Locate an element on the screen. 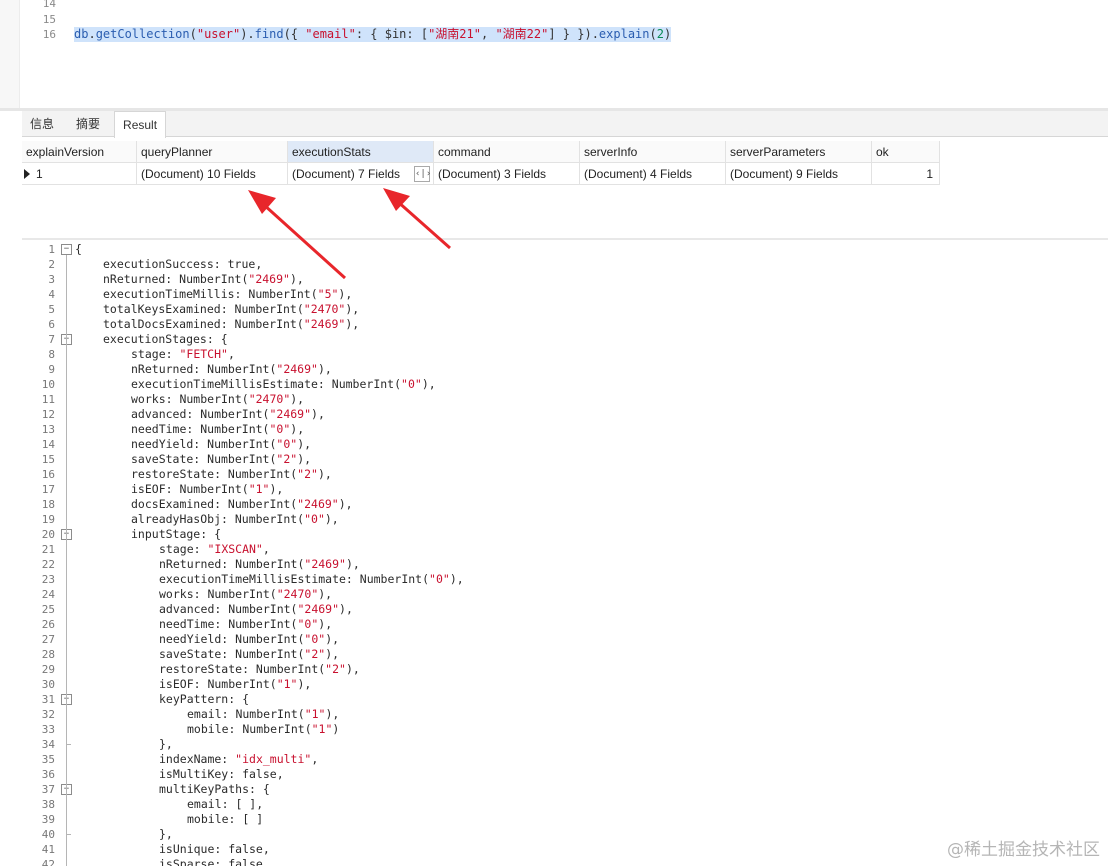 The height and width of the screenshot is (866, 1108). code-token: ) is located at coordinates (667, 34).